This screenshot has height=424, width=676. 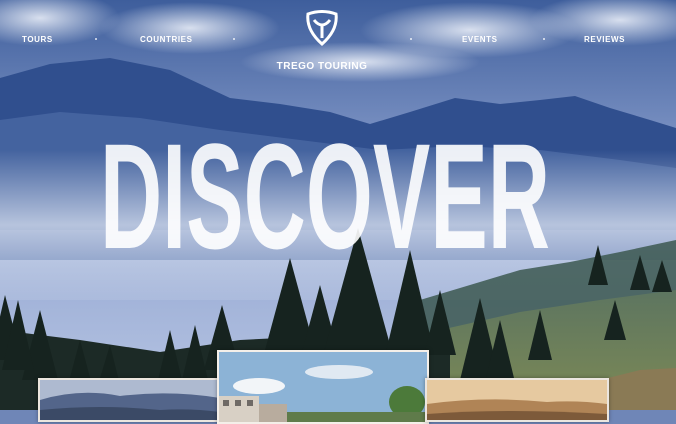 I want to click on tour-card-center, so click(x=323, y=387).